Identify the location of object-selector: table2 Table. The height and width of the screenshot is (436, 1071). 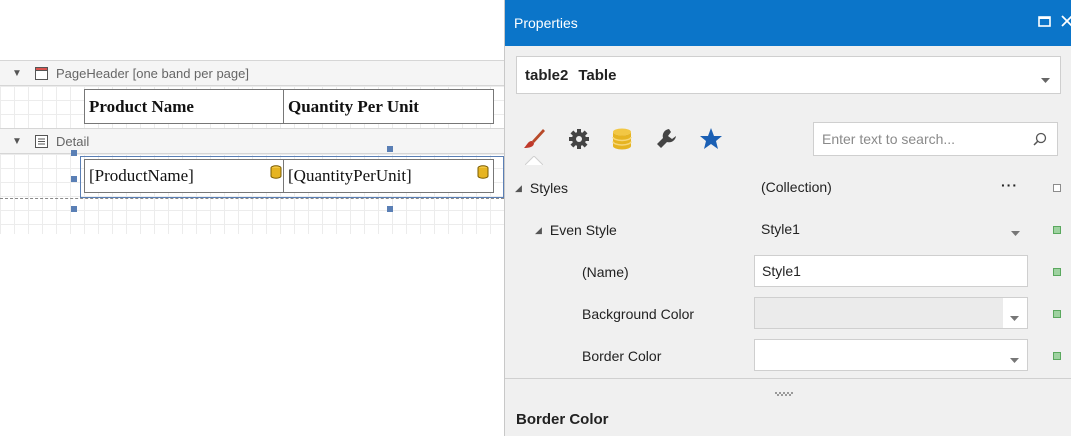
(788, 75).